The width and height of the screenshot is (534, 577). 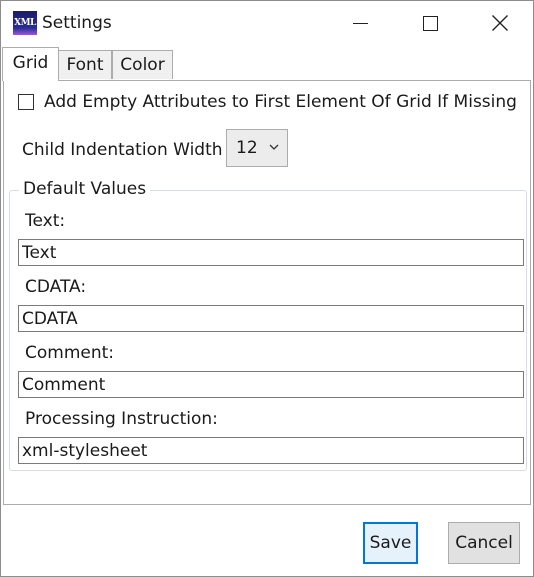 I want to click on cancel-button: Cancel, so click(x=484, y=543).